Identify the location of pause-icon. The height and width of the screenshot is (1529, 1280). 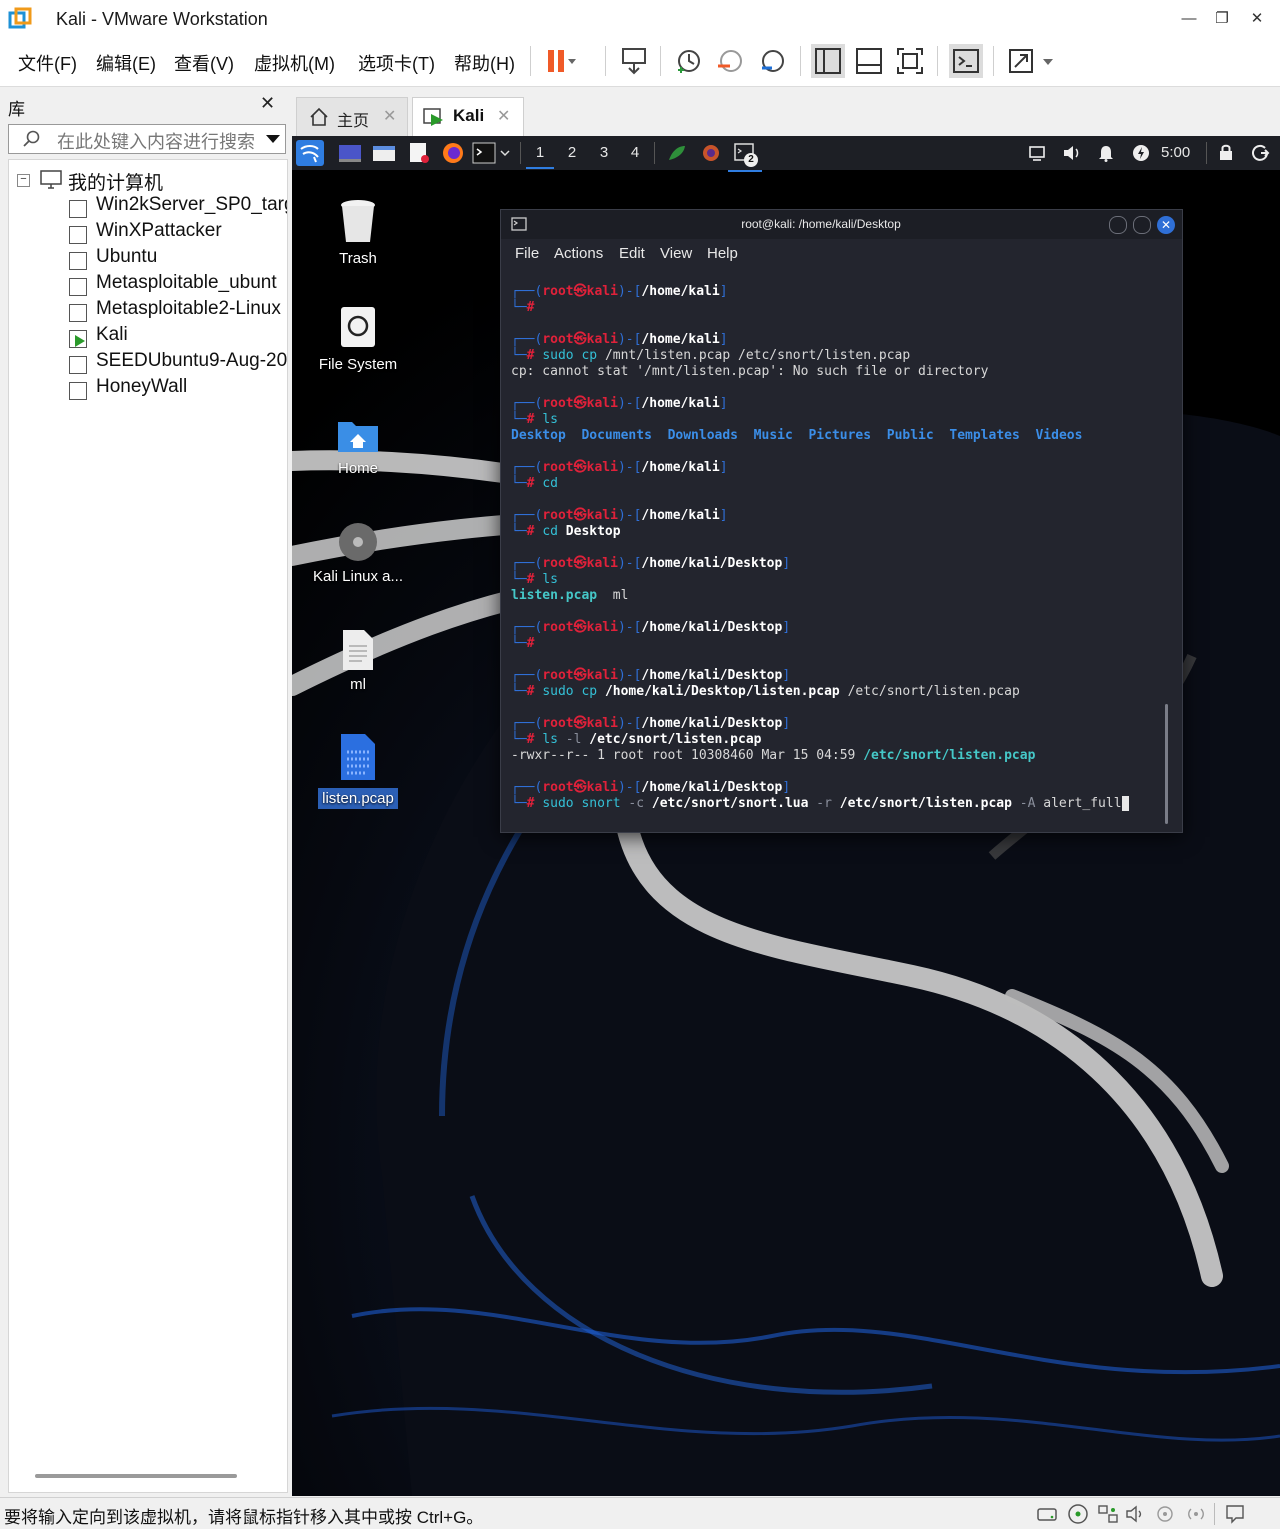
(559, 61).